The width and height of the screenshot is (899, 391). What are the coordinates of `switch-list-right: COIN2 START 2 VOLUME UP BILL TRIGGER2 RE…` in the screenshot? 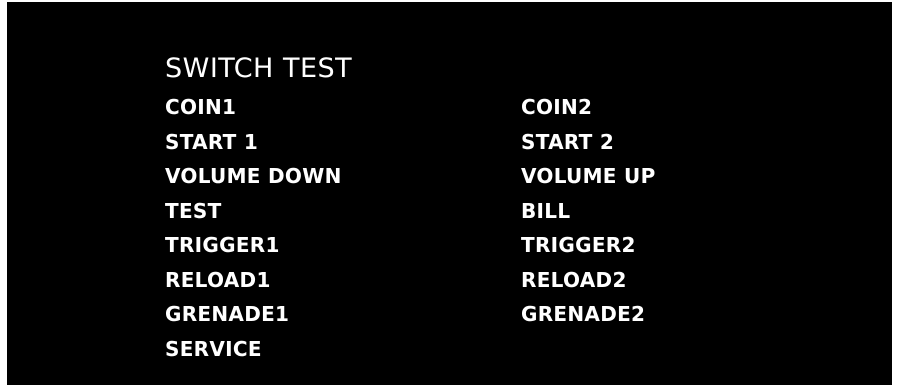 It's located at (588, 211).